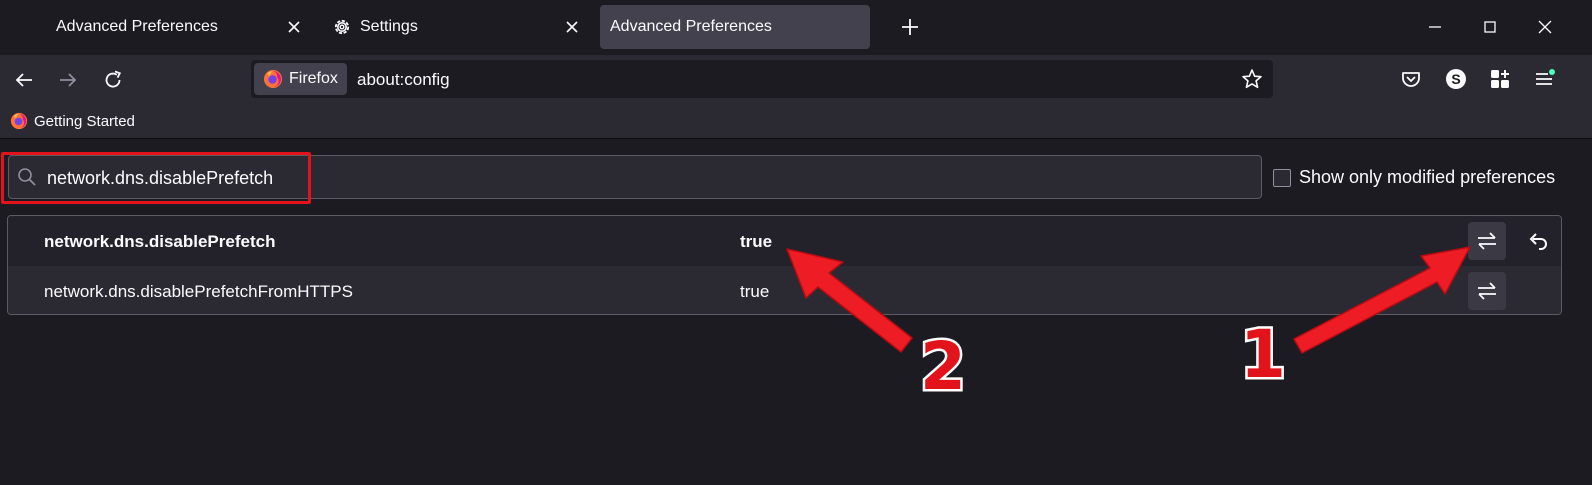  I want to click on new-tab-plus-icon, so click(910, 27).